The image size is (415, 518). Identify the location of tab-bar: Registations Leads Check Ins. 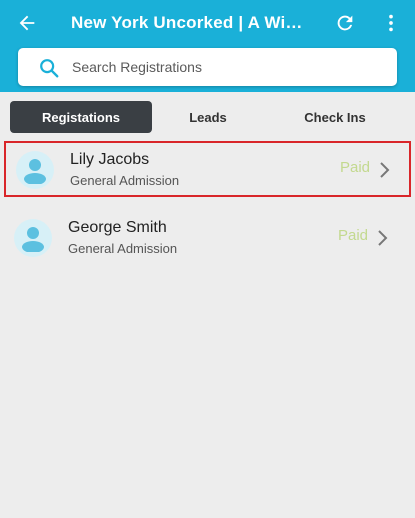
(208, 117).